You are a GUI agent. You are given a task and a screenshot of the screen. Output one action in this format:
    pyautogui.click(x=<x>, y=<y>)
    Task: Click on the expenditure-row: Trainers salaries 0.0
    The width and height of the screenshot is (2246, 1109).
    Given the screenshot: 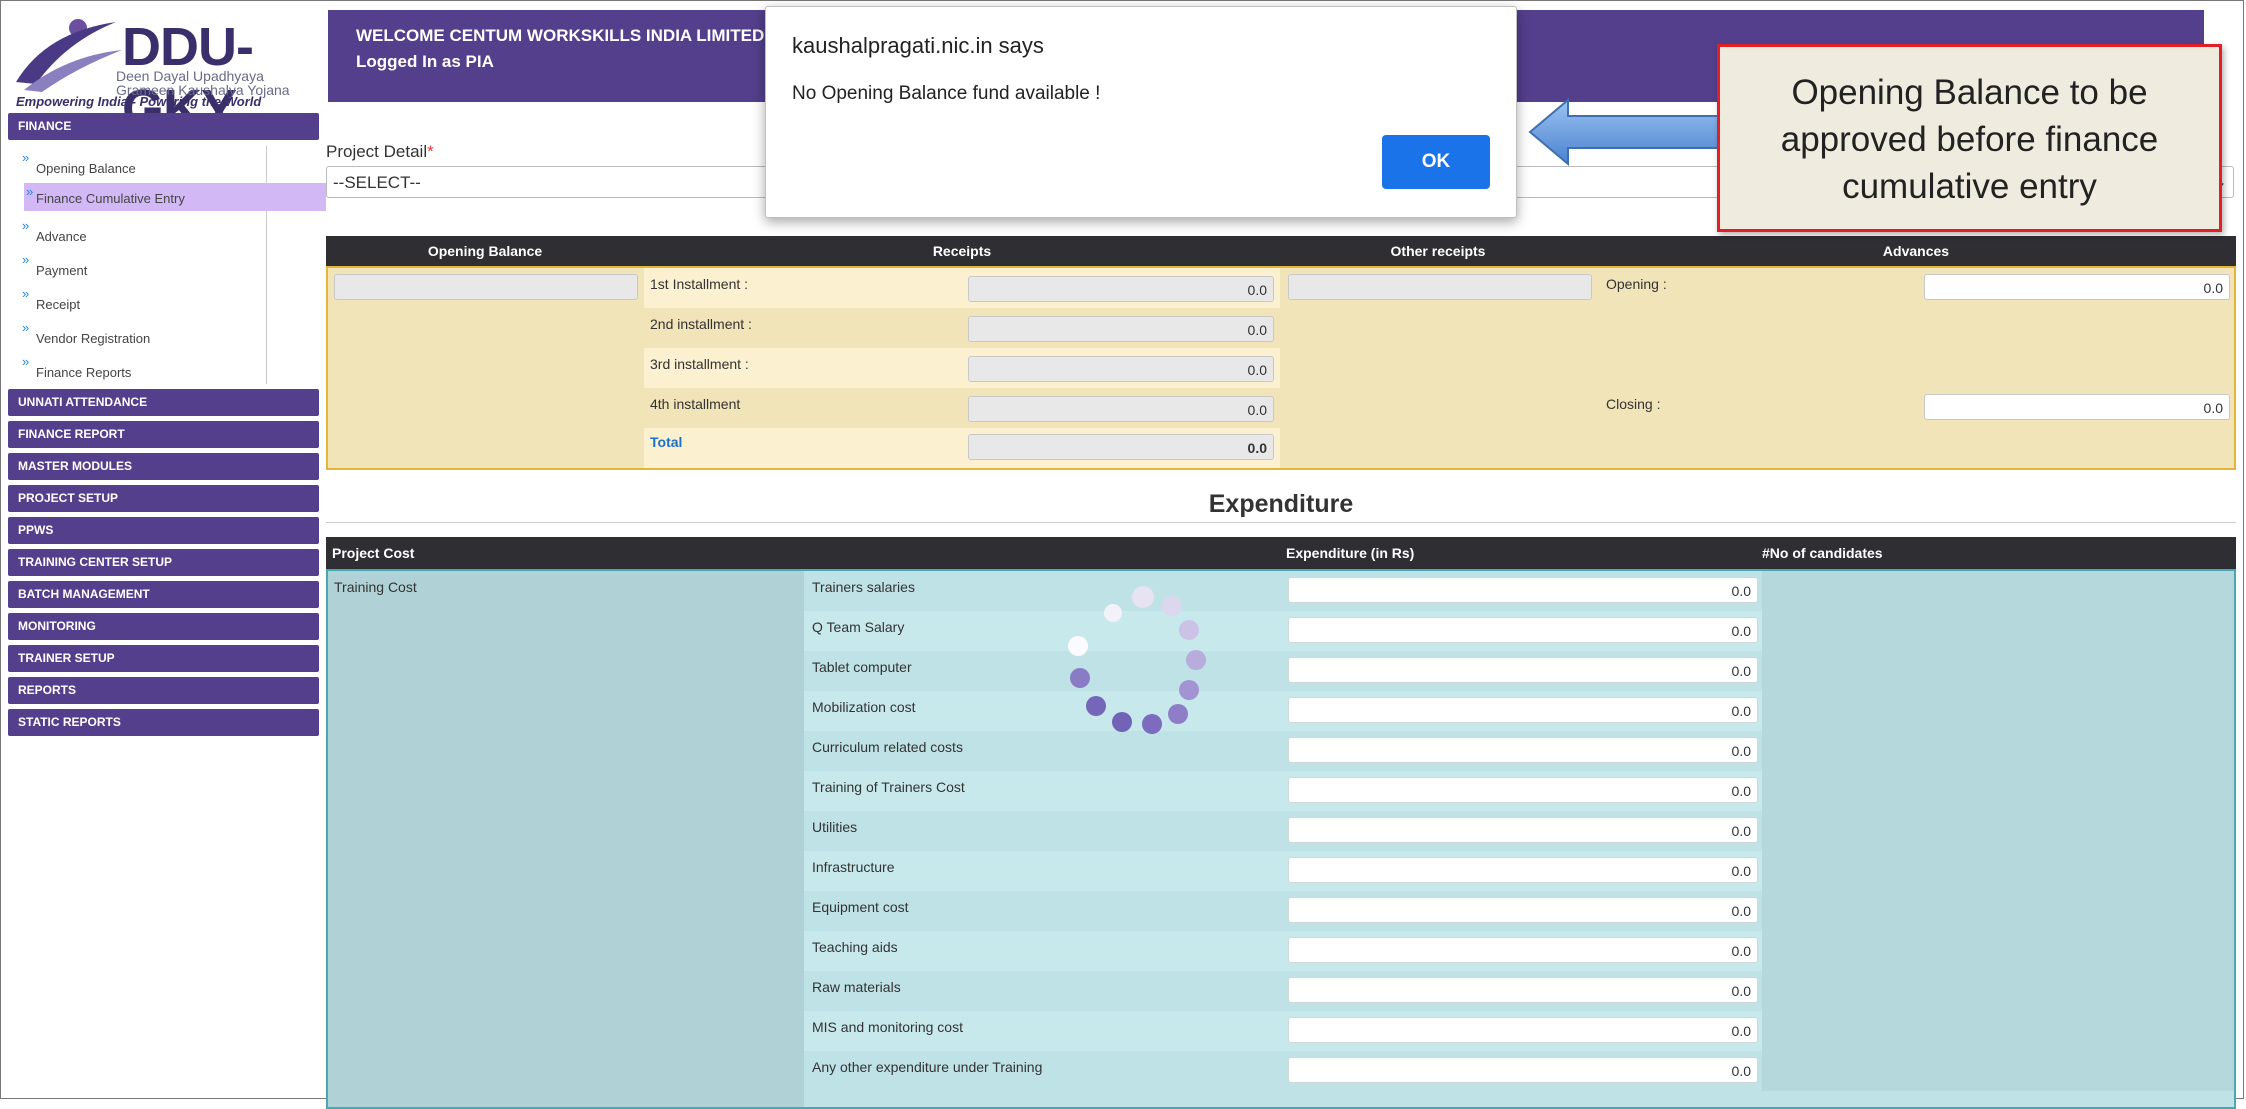 What is the action you would take?
    pyautogui.click(x=1519, y=591)
    